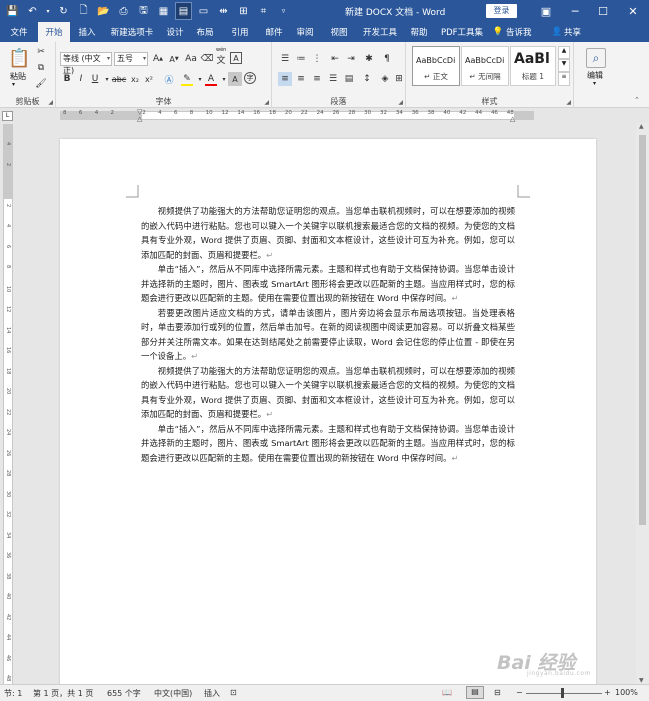 This screenshot has width=649, height=701. I want to click on ribbon-display-options-icon: ▣, so click(546, 11).